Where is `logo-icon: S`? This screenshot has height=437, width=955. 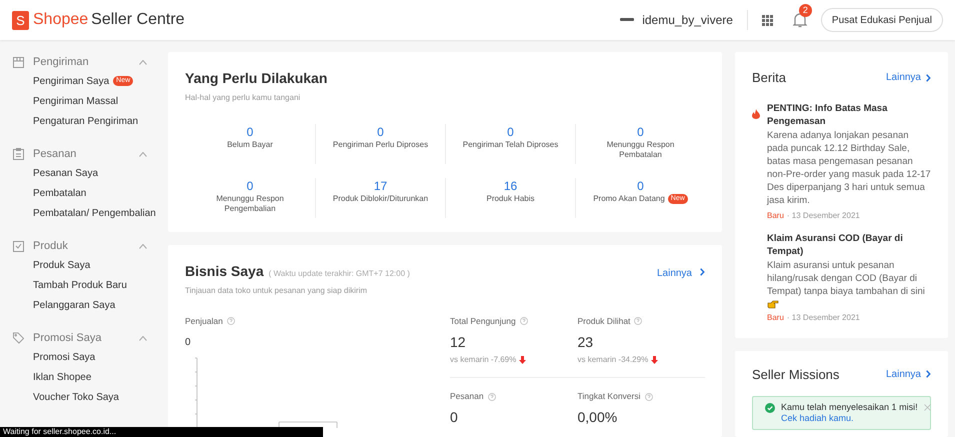
logo-icon: S is located at coordinates (20, 20).